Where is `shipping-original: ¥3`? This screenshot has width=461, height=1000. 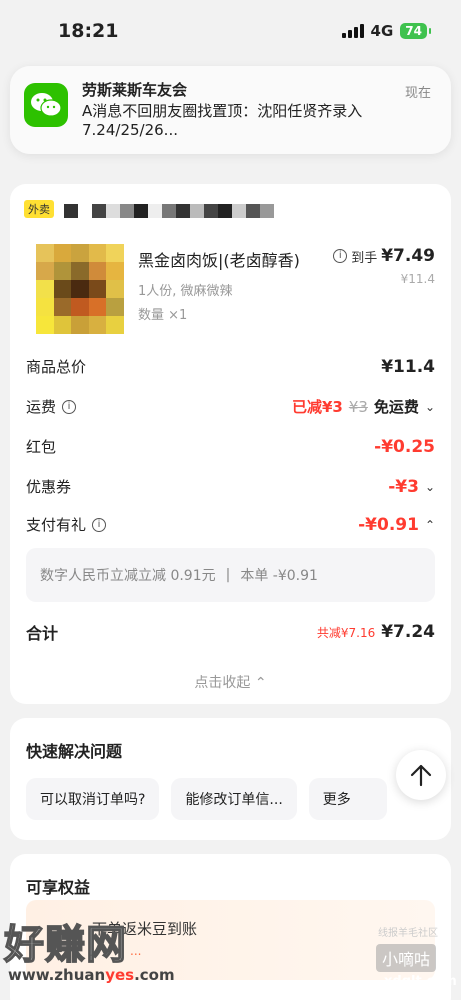
shipping-original: ¥3 is located at coordinates (358, 406).